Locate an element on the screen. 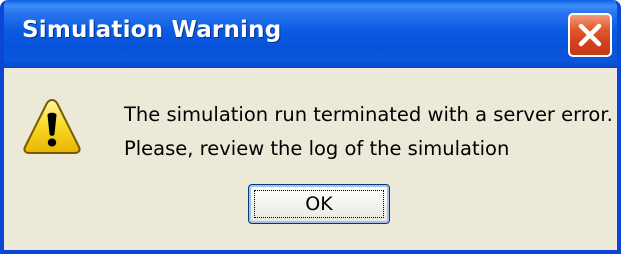  close-button is located at coordinates (590, 35).